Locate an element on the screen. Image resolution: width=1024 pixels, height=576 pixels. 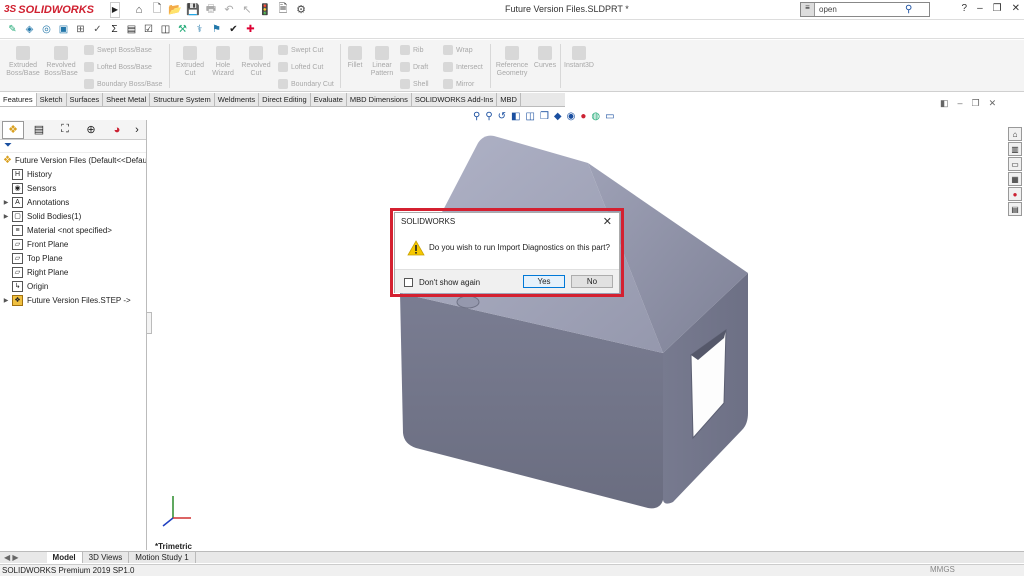
feature-works-icon: ⚑ is located at coordinates (216, 29).